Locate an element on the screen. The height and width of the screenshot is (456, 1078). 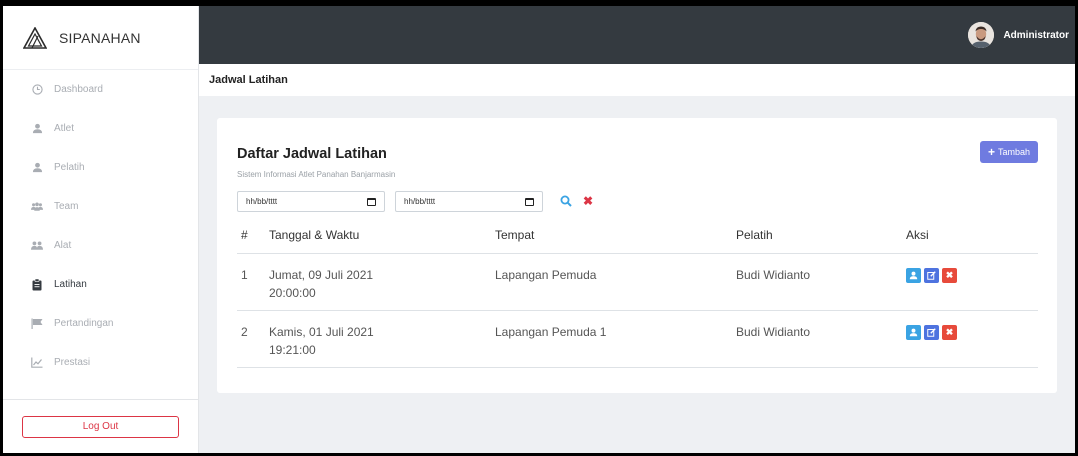
row-place: Lapangan Pemuda is located at coordinates (615, 282).